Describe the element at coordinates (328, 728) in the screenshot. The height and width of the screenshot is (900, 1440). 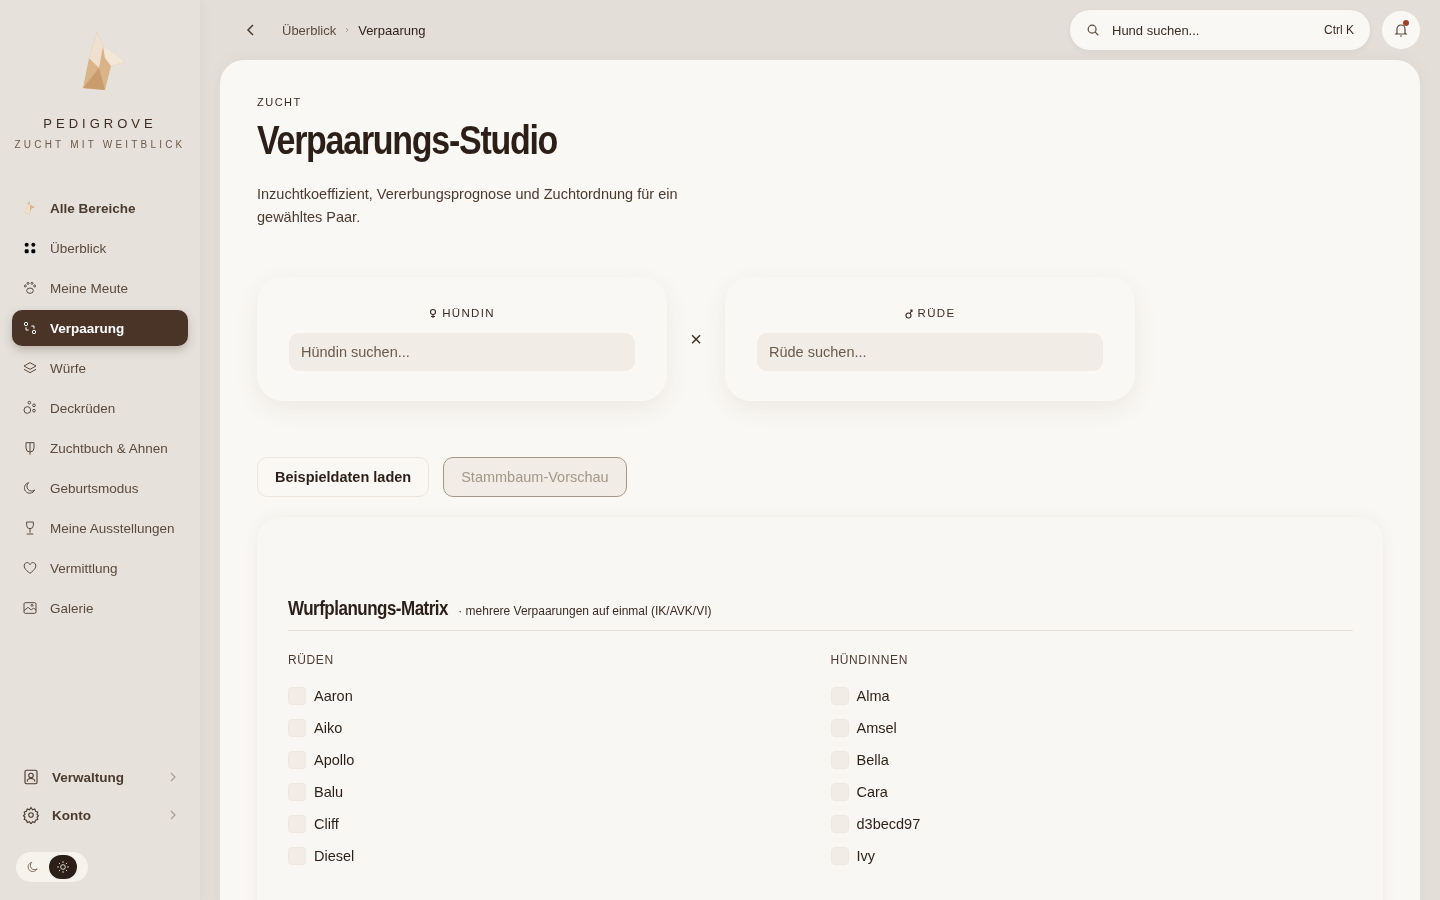
I see `dog-name: Aiko` at that location.